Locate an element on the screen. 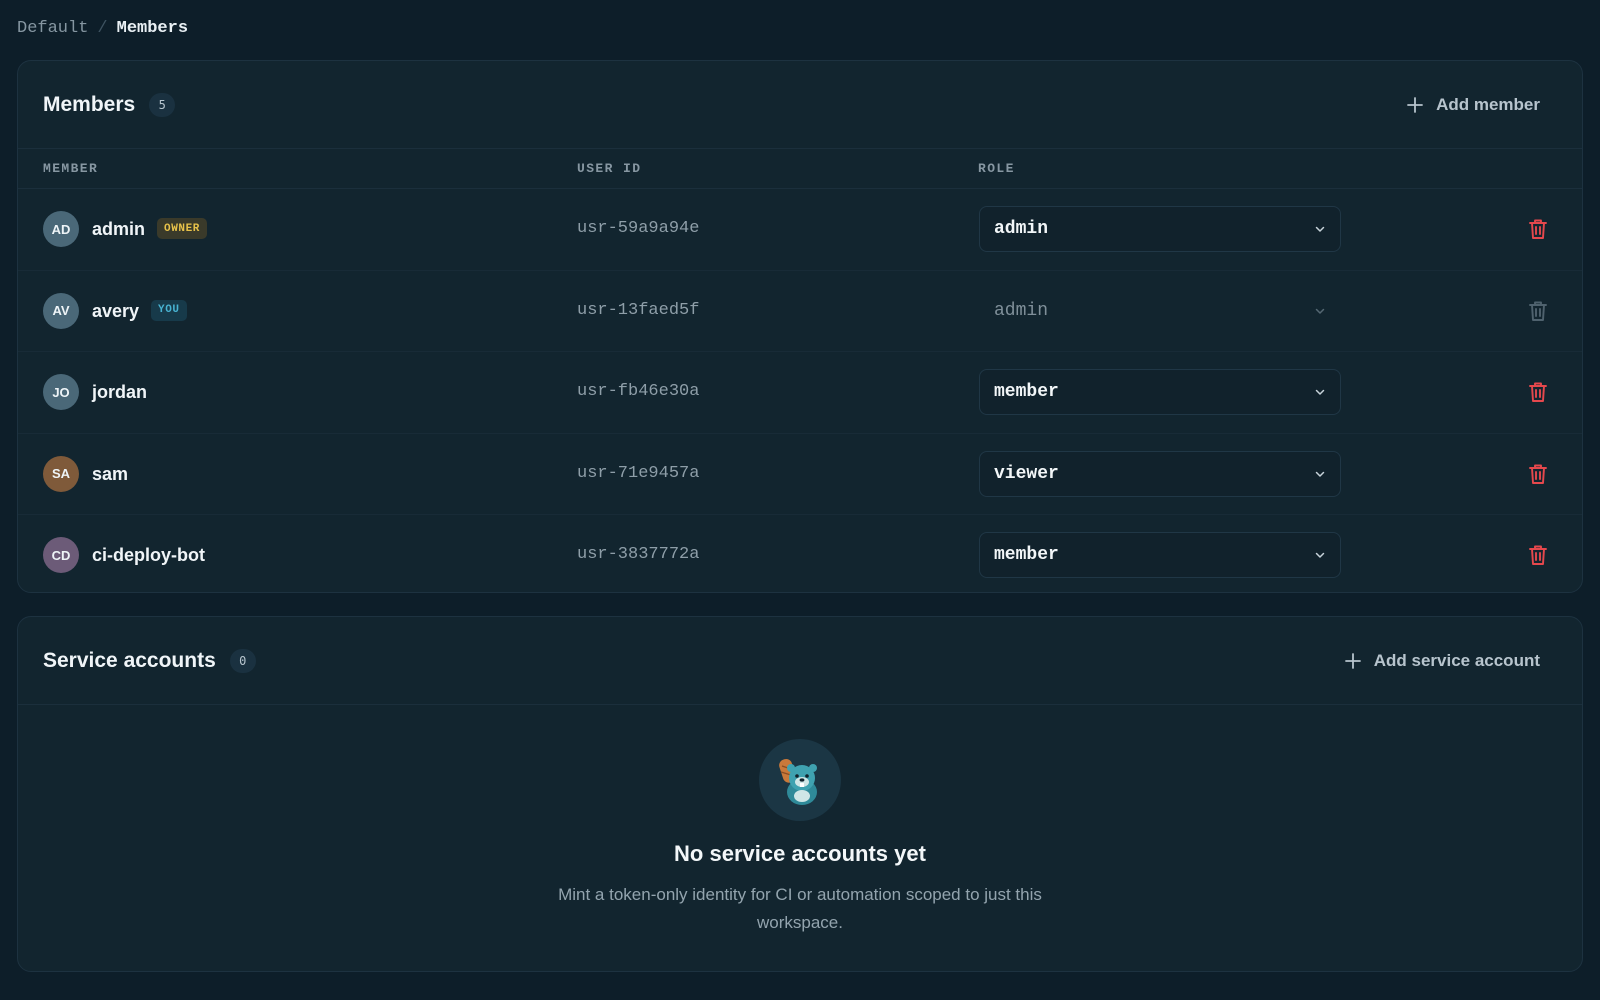 This screenshot has width=1600, height=1000. owner-badge: OWNER is located at coordinates (182, 228).